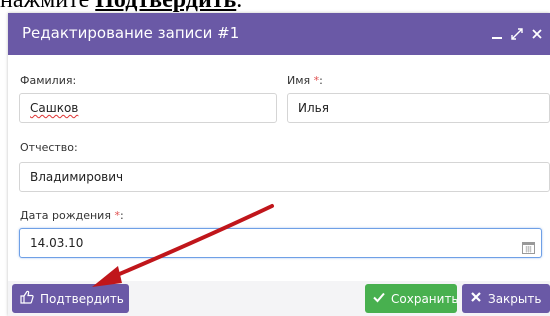  Describe the element at coordinates (121, 215) in the screenshot. I see `birthdate-label-colon: :` at that location.